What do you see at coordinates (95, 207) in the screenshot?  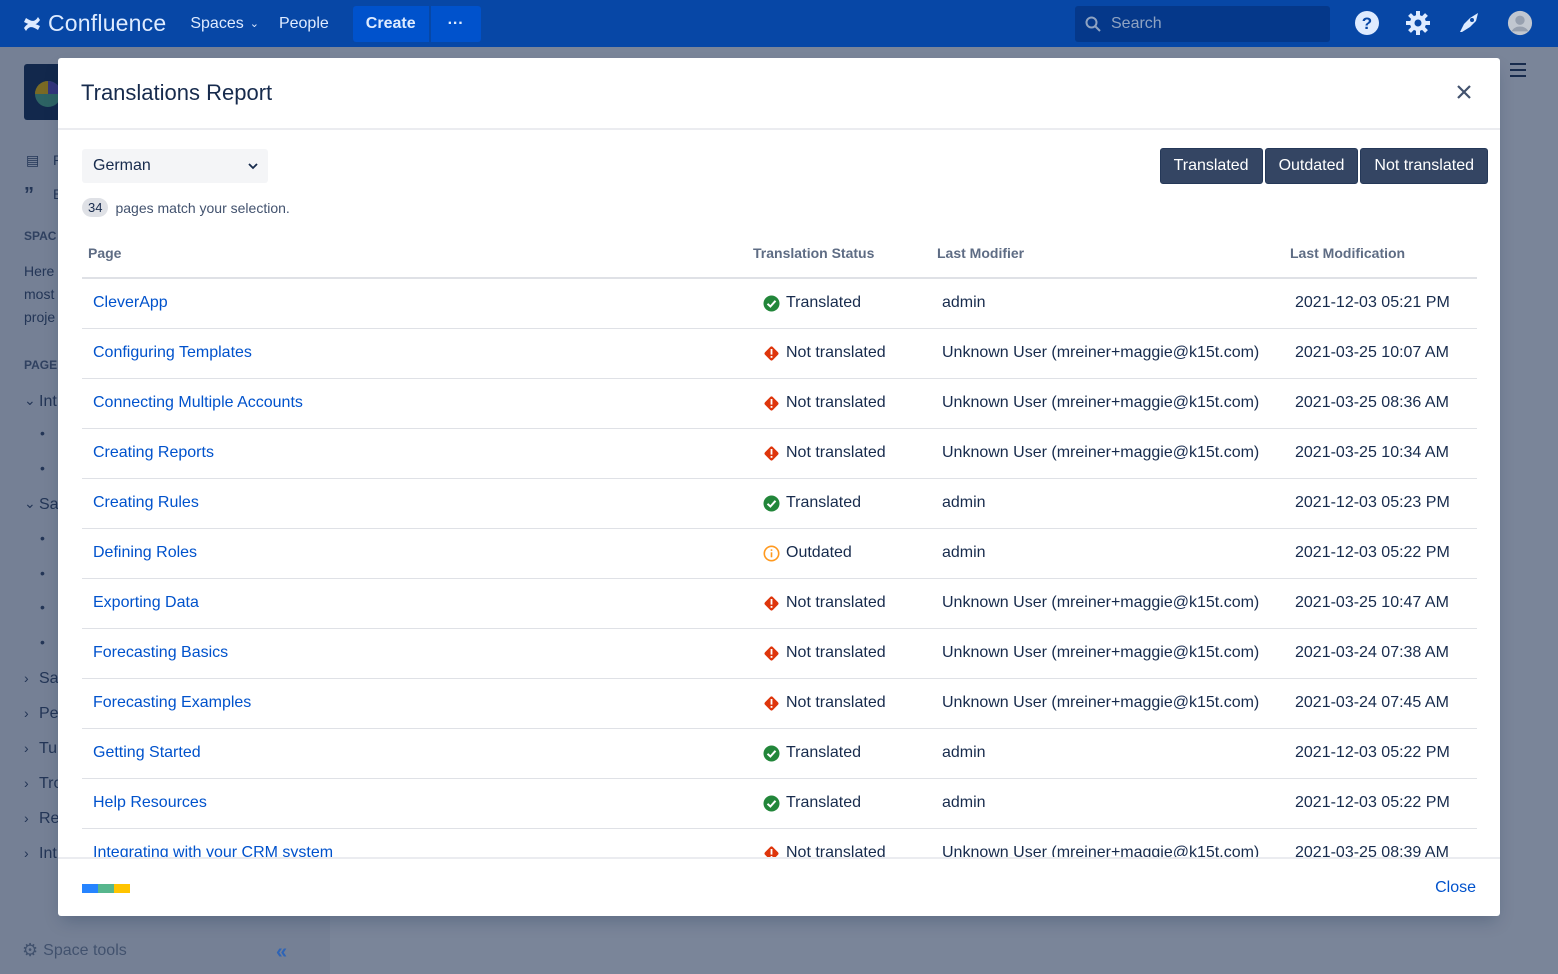 I see `match-count-badge: 34` at bounding box center [95, 207].